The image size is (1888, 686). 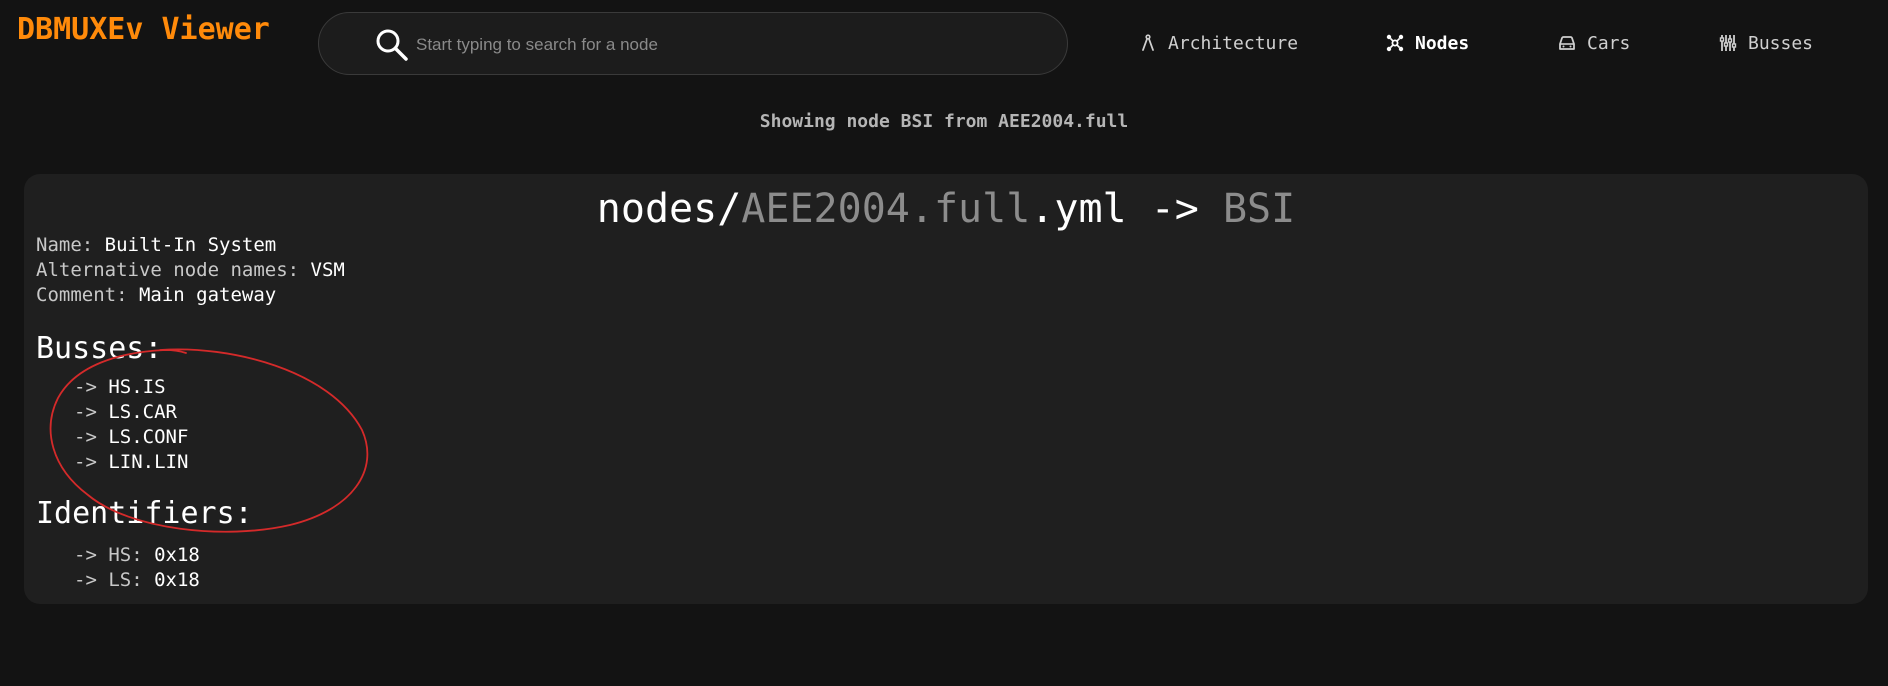 I want to click on search-icon, so click(x=392, y=45).